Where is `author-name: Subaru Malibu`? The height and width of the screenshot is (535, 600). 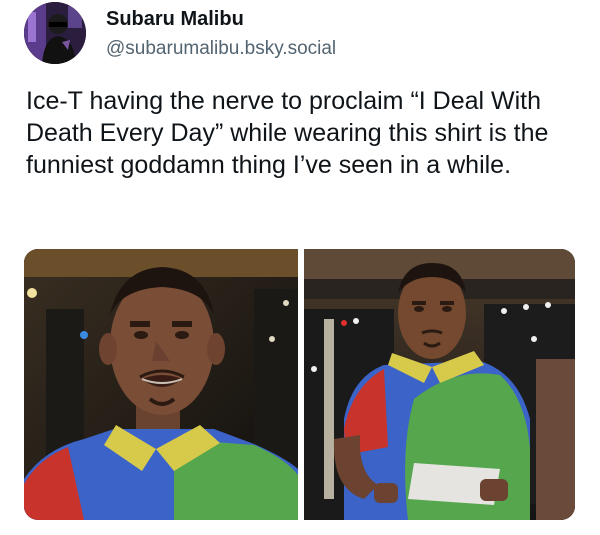 author-name: Subaru Malibu is located at coordinates (221, 19).